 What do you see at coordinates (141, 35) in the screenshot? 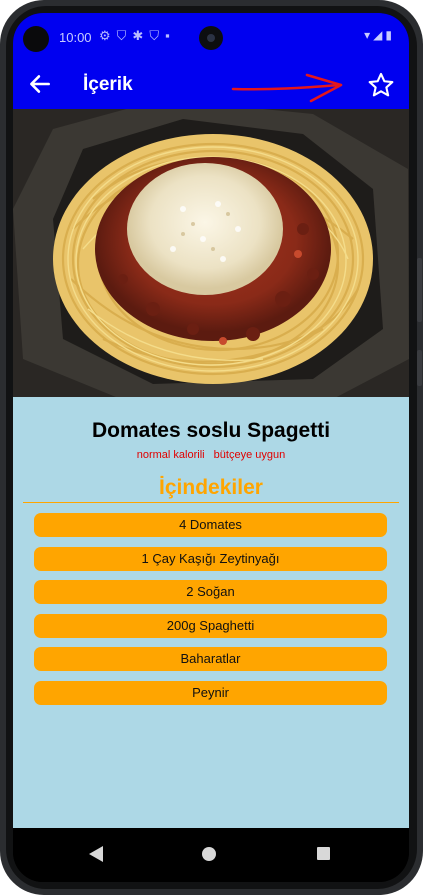
I see `settings-icon: ✱` at bounding box center [141, 35].